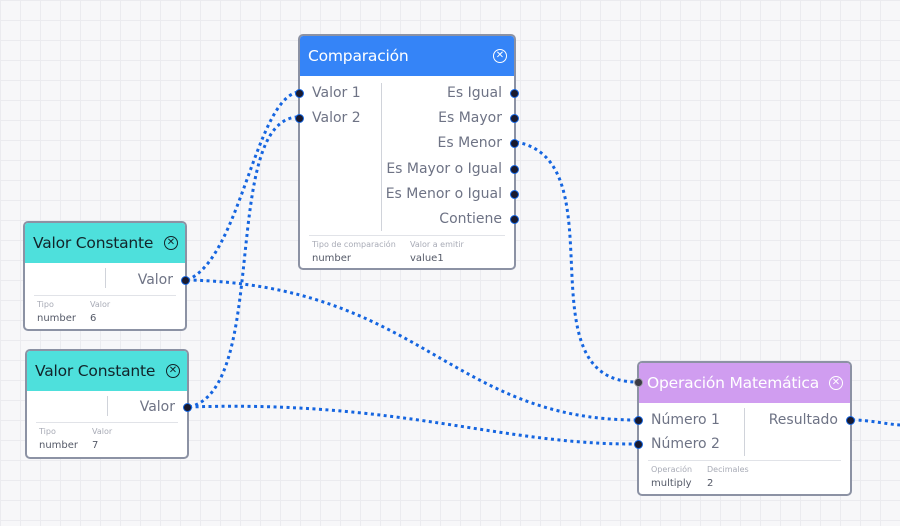 Image resolution: width=900 pixels, height=526 pixels. What do you see at coordinates (514, 219) in the screenshot?
I see `output-port-contiene` at bounding box center [514, 219].